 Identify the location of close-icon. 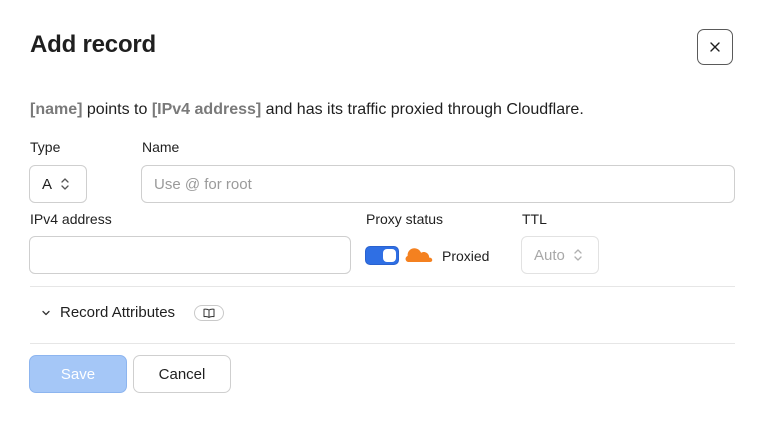
(715, 47).